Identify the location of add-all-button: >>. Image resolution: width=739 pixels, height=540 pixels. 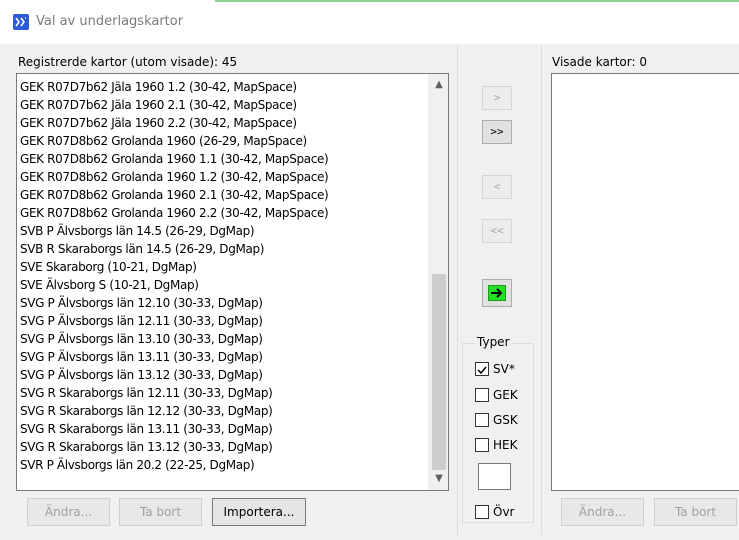
(497, 132).